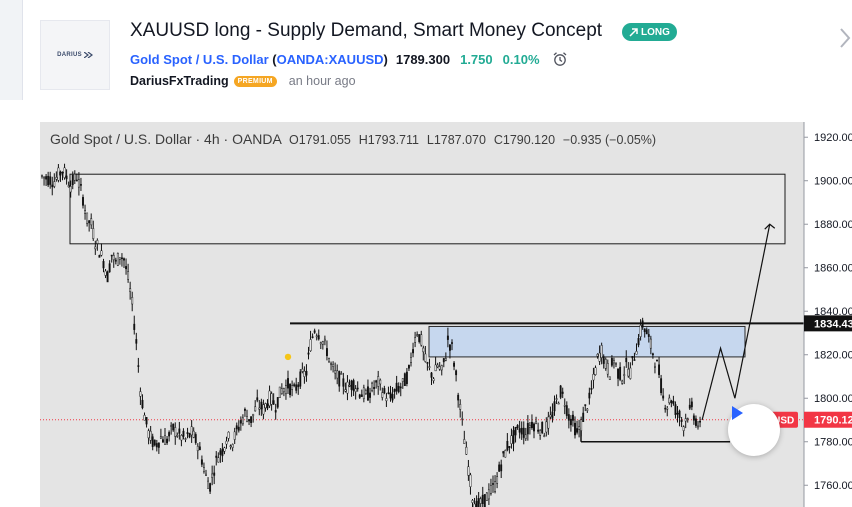 This screenshot has height=507, width=852. What do you see at coordinates (75, 55) in the screenshot?
I see `author-logo: DARIUS` at bounding box center [75, 55].